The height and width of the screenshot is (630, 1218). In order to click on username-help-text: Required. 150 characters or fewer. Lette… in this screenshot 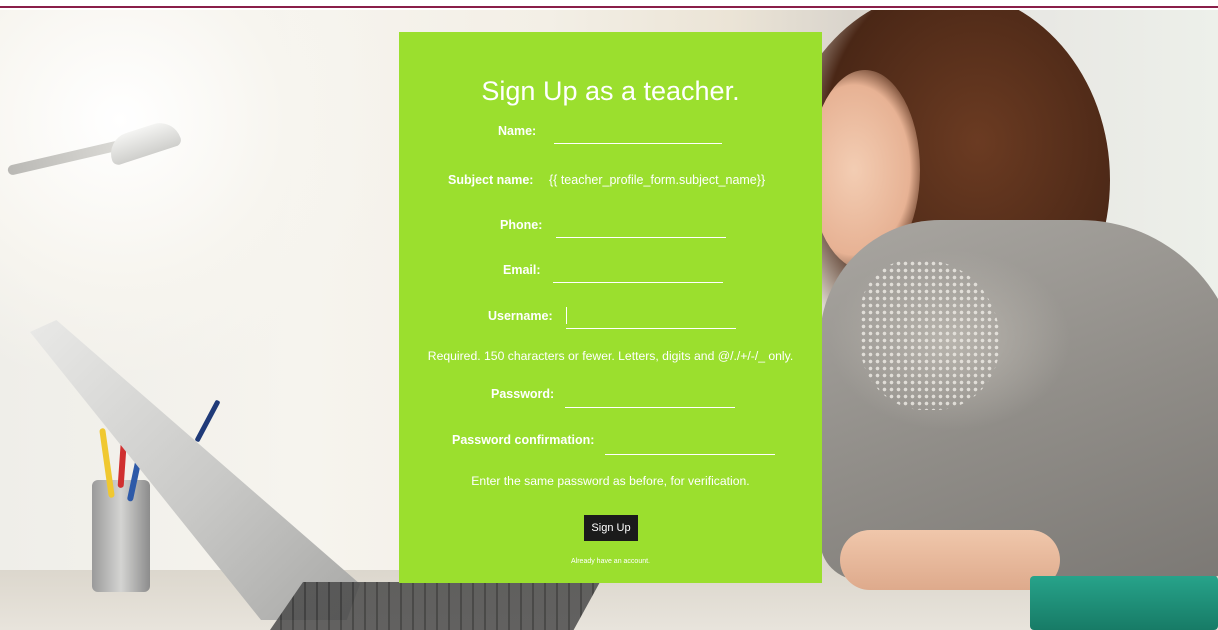, I will do `click(610, 356)`.